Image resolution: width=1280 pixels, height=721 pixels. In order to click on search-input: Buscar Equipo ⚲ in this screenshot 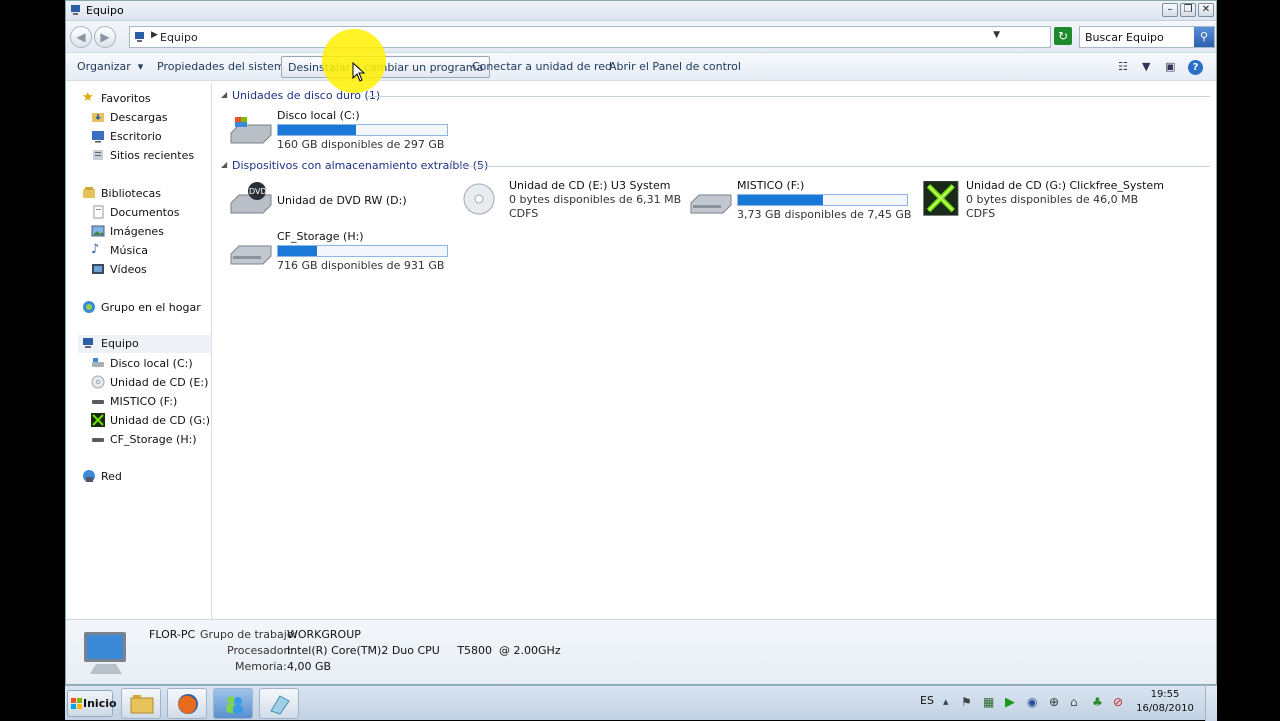, I will do `click(1147, 37)`.